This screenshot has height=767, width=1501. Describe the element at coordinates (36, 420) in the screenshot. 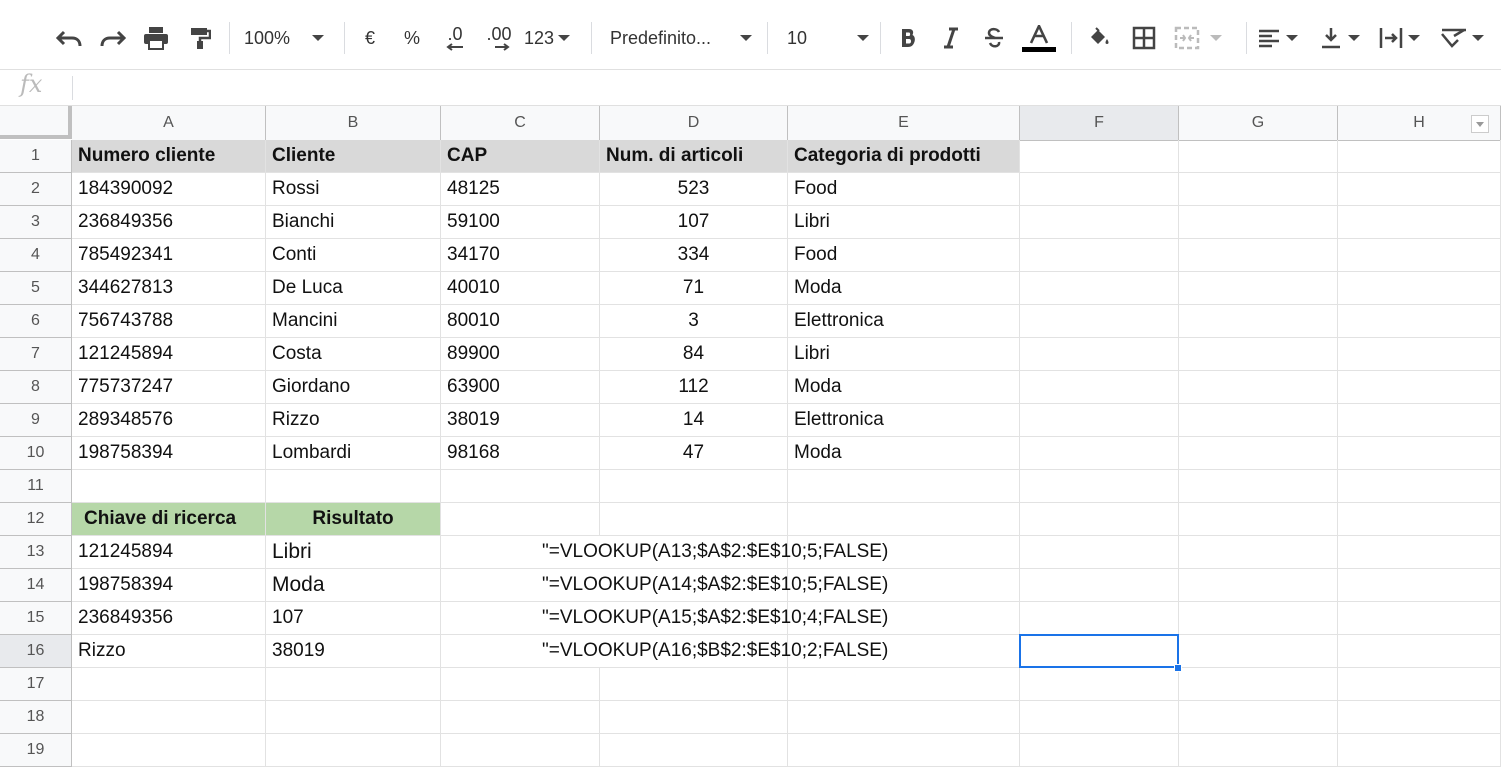

I see `row-header-9: 9` at that location.